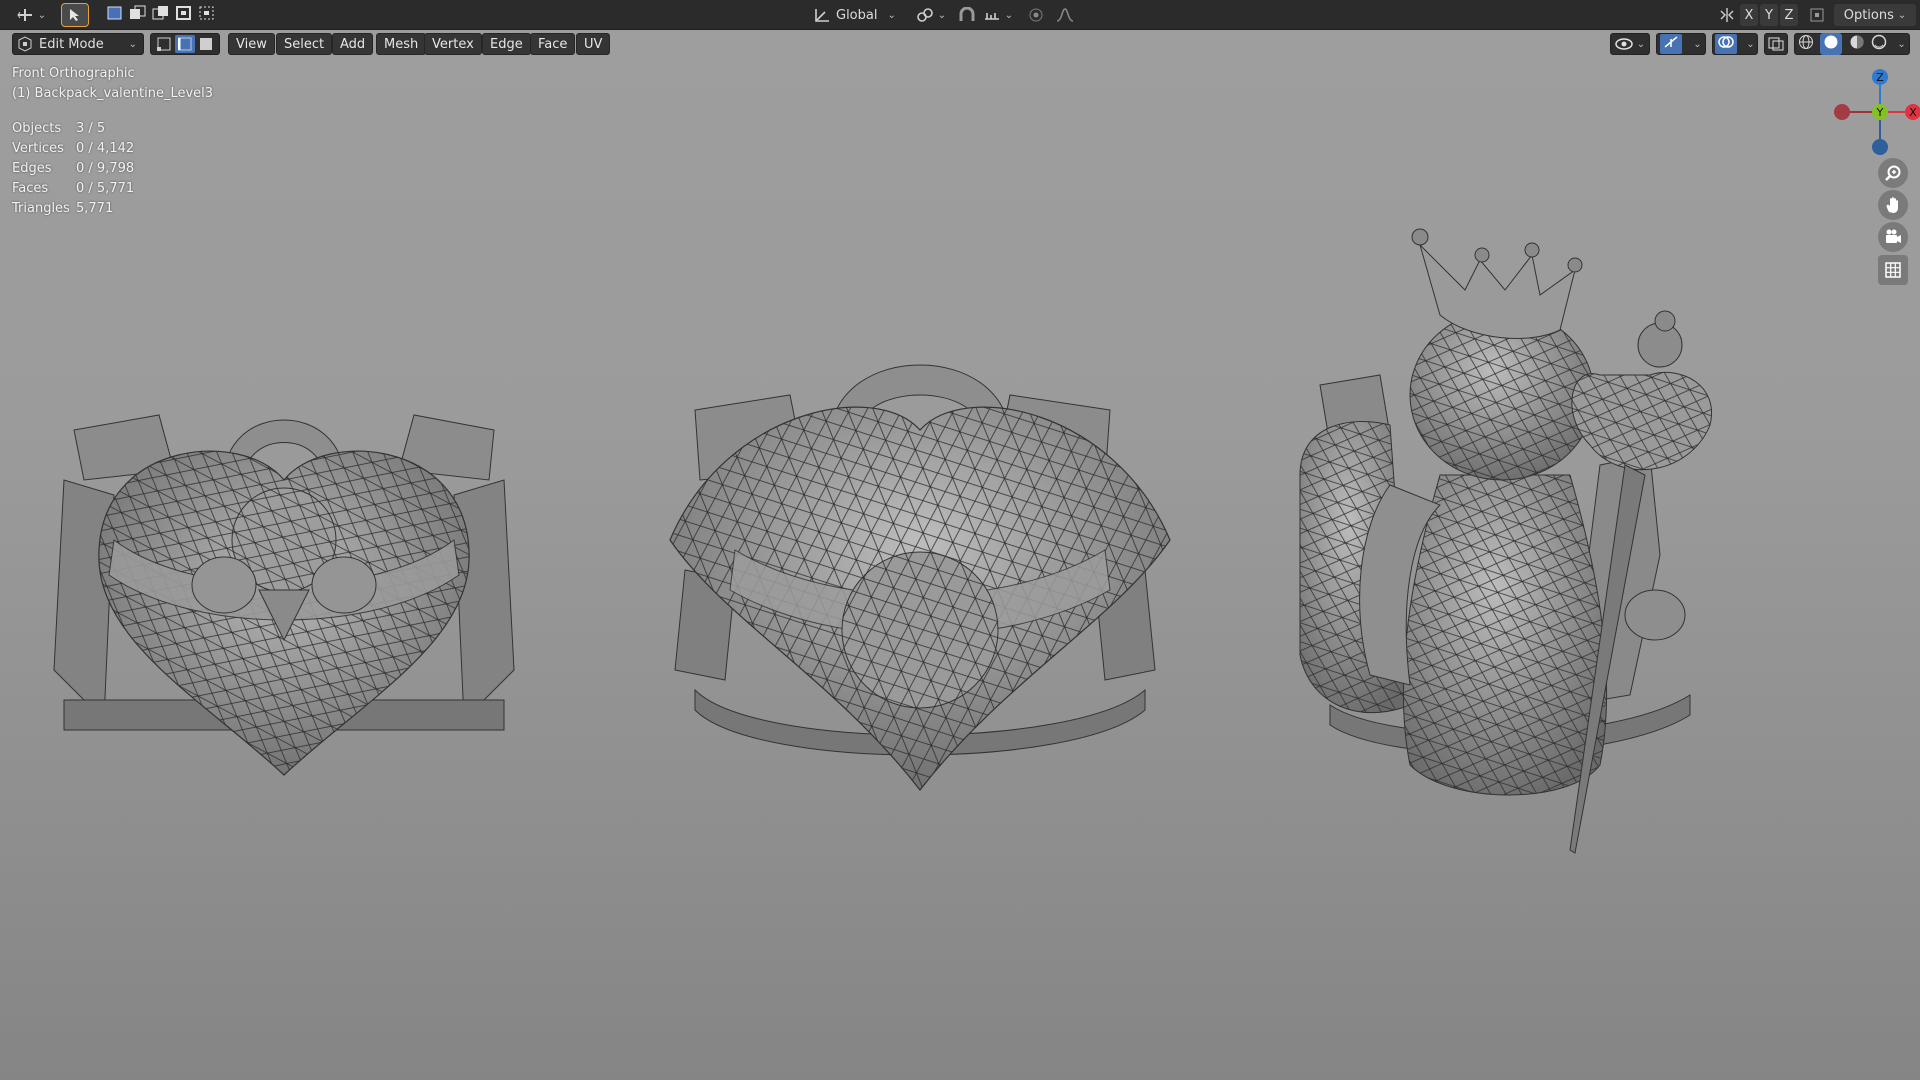  I want to click on vertex-menu: Vertex, so click(453, 44).